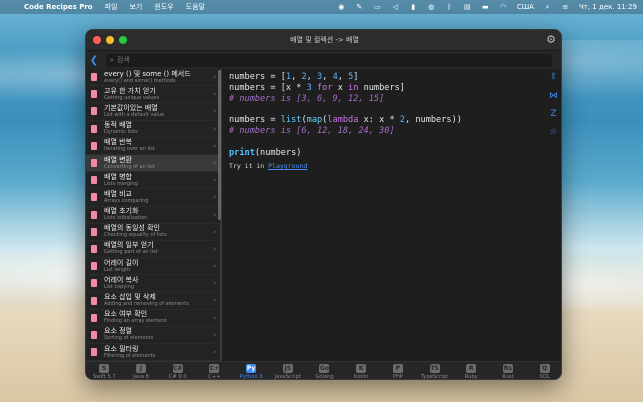 This screenshot has height=402, width=643. I want to click on language-icon: TS, so click(434, 368).